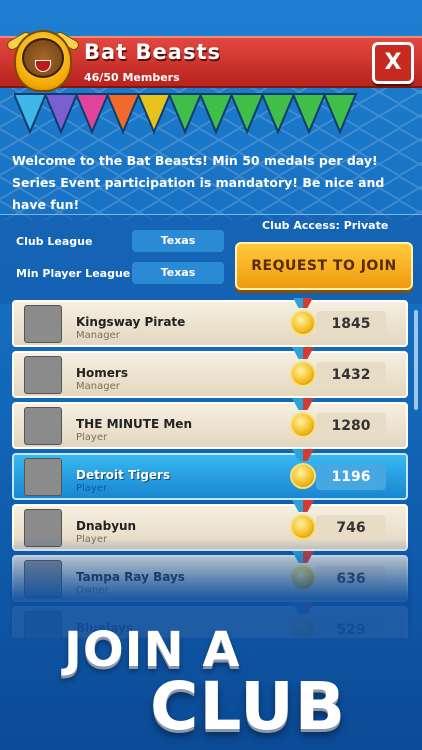 The height and width of the screenshot is (750, 422). Describe the element at coordinates (131, 322) in the screenshot. I see `member-name: Kingsway Pirate` at that location.